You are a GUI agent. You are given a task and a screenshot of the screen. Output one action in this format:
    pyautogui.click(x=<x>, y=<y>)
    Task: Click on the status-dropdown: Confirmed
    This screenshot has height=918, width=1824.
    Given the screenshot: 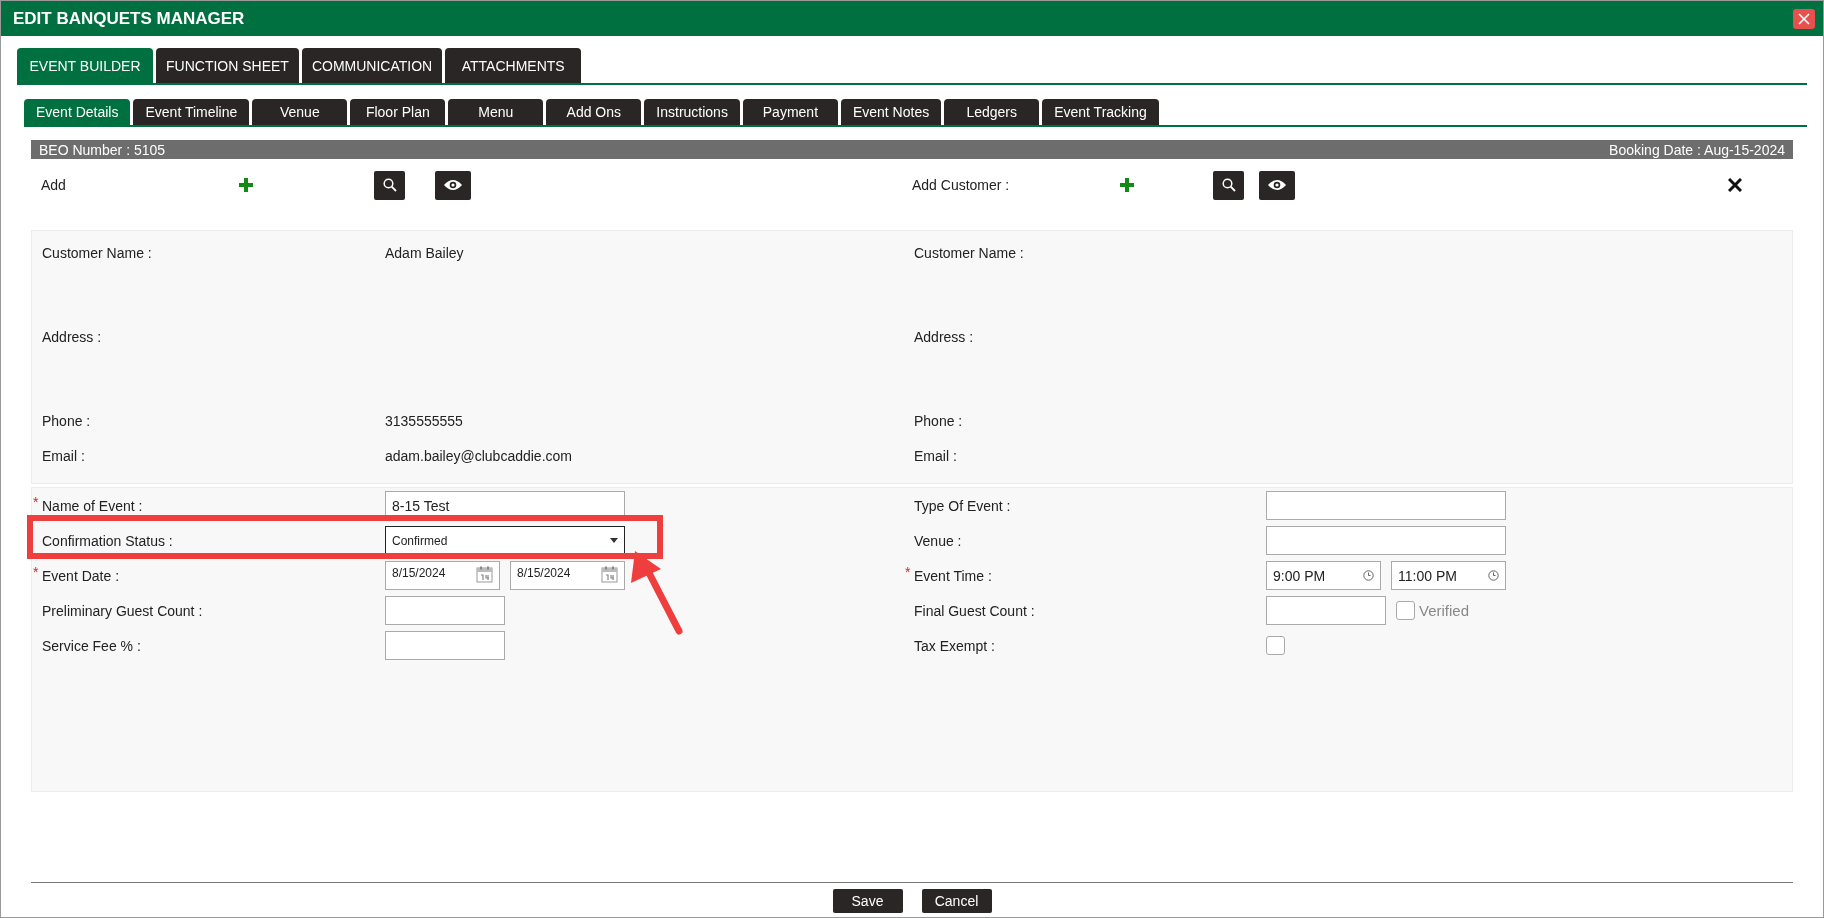 What is the action you would take?
    pyautogui.click(x=505, y=540)
    